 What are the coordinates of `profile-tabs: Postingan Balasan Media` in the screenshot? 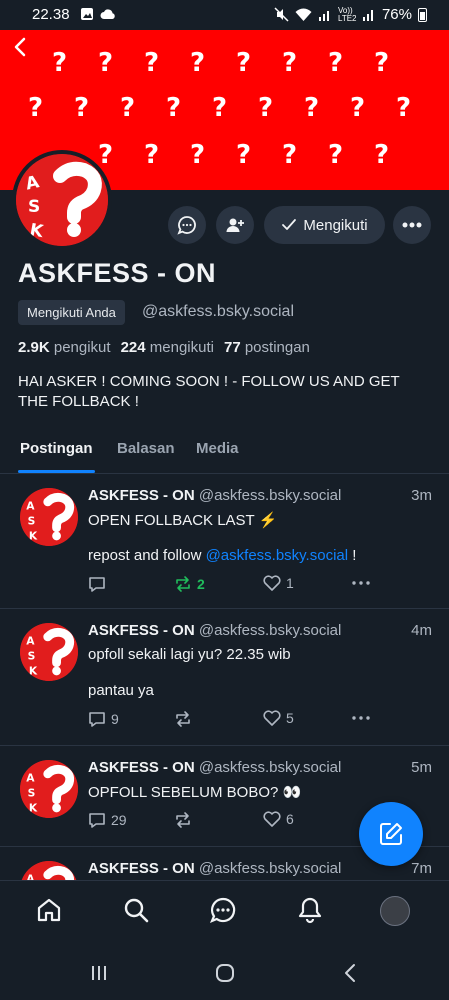 It's located at (224, 452).